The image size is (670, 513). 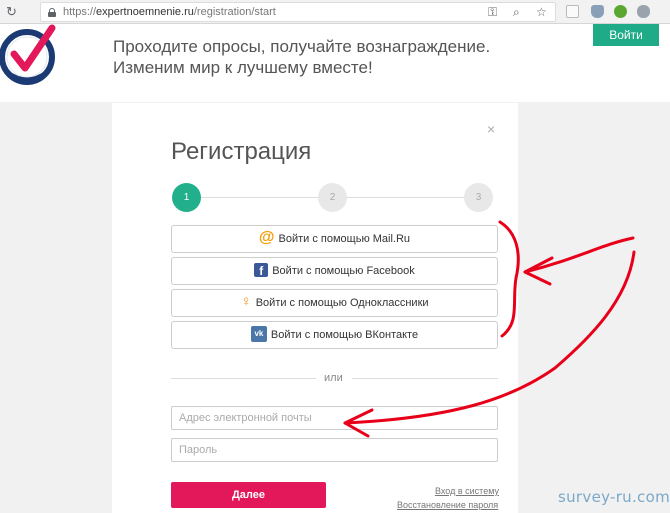 What do you see at coordinates (186, 197) in the screenshot?
I see `step-1: 1` at bounding box center [186, 197].